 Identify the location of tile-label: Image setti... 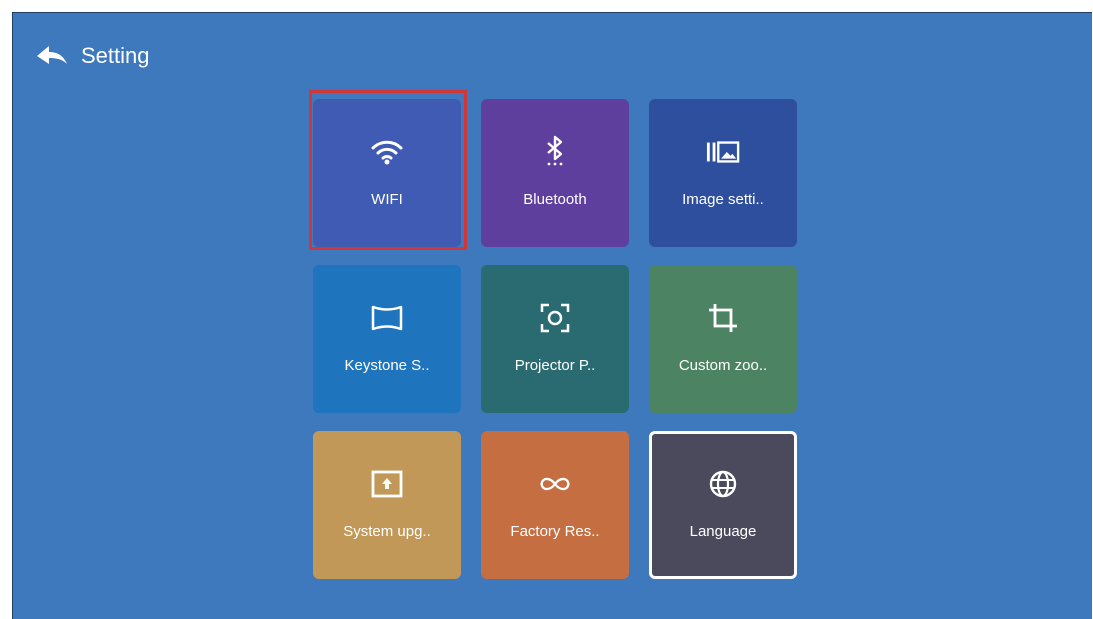
(723, 199).